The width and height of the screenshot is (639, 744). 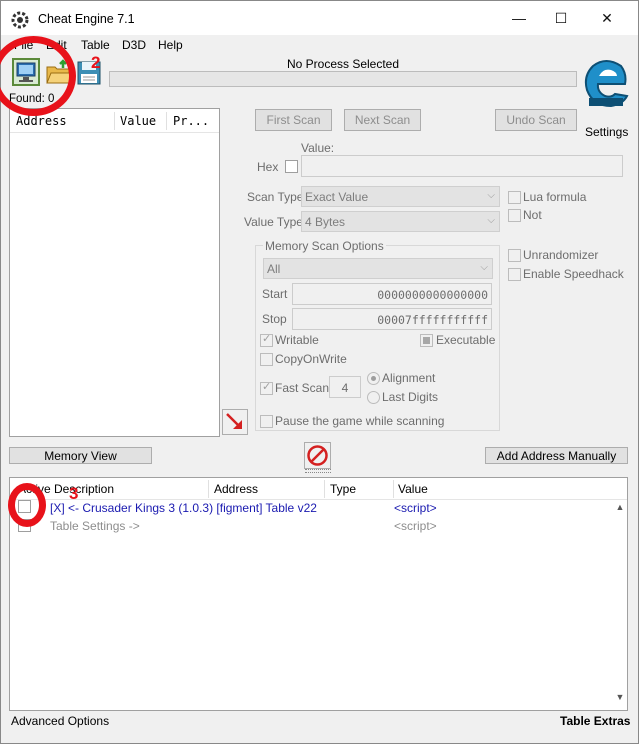 I want to click on copy-on-write-label: CopyOnWrite, so click(x=311, y=359).